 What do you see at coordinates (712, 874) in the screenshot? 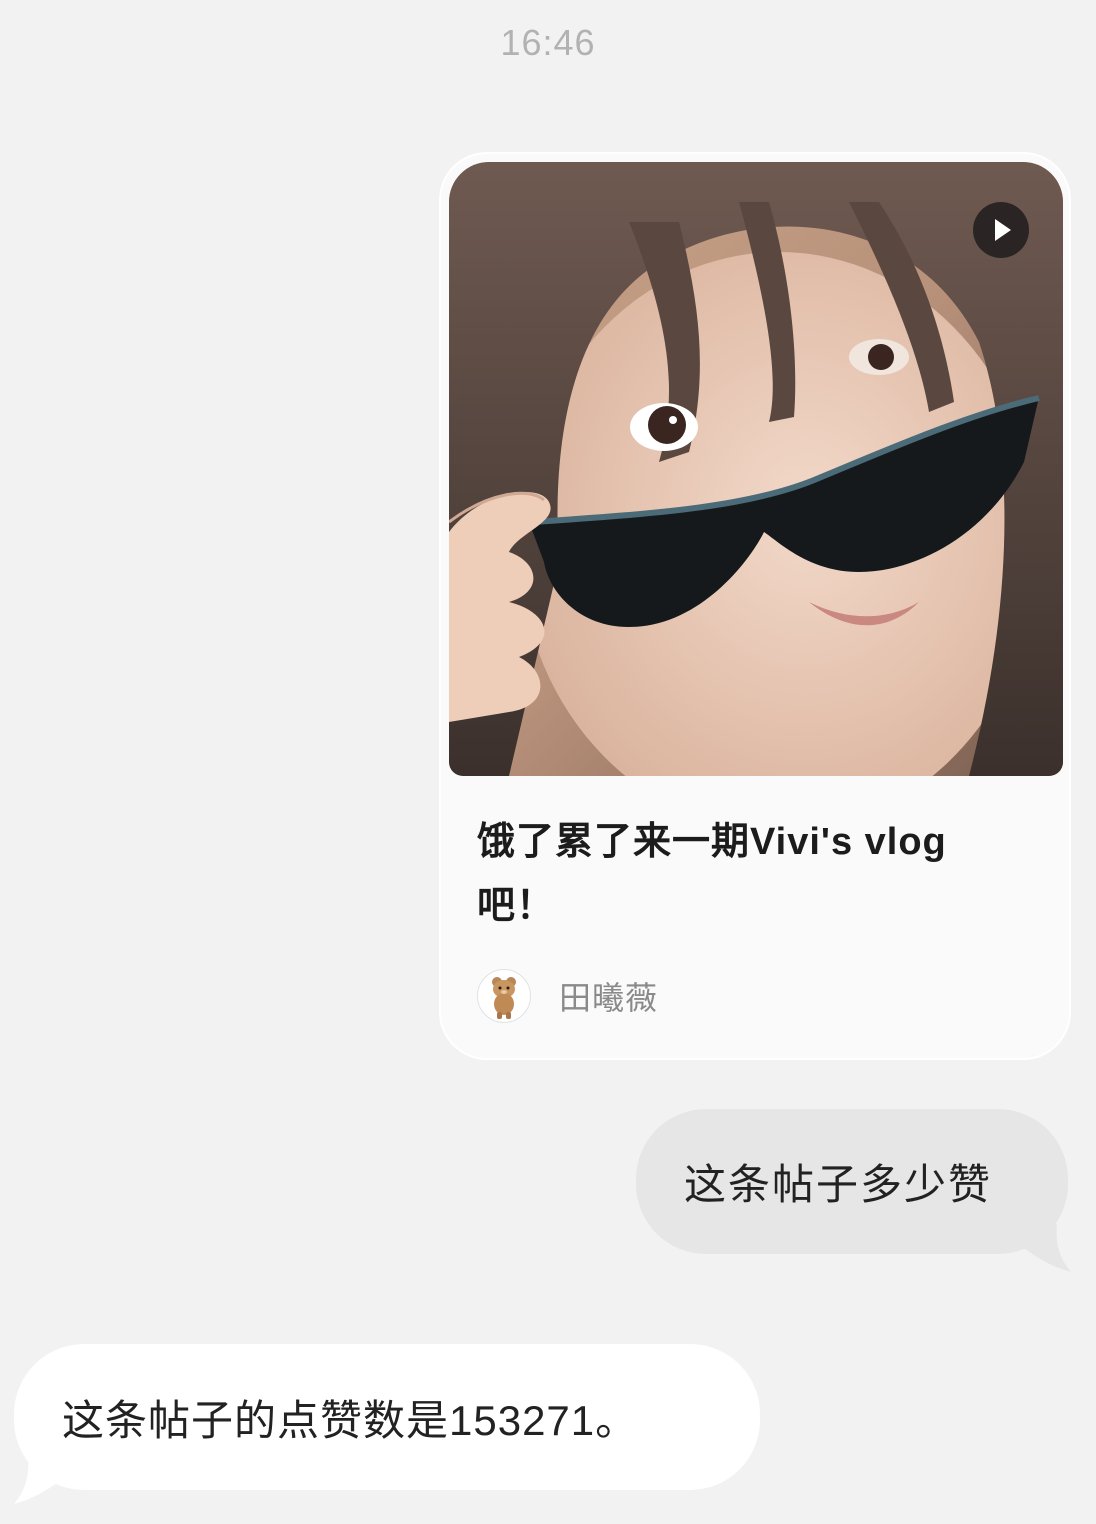
I see `post-title: 饿了累了来一期Vivi's vlog吧！` at bounding box center [712, 874].